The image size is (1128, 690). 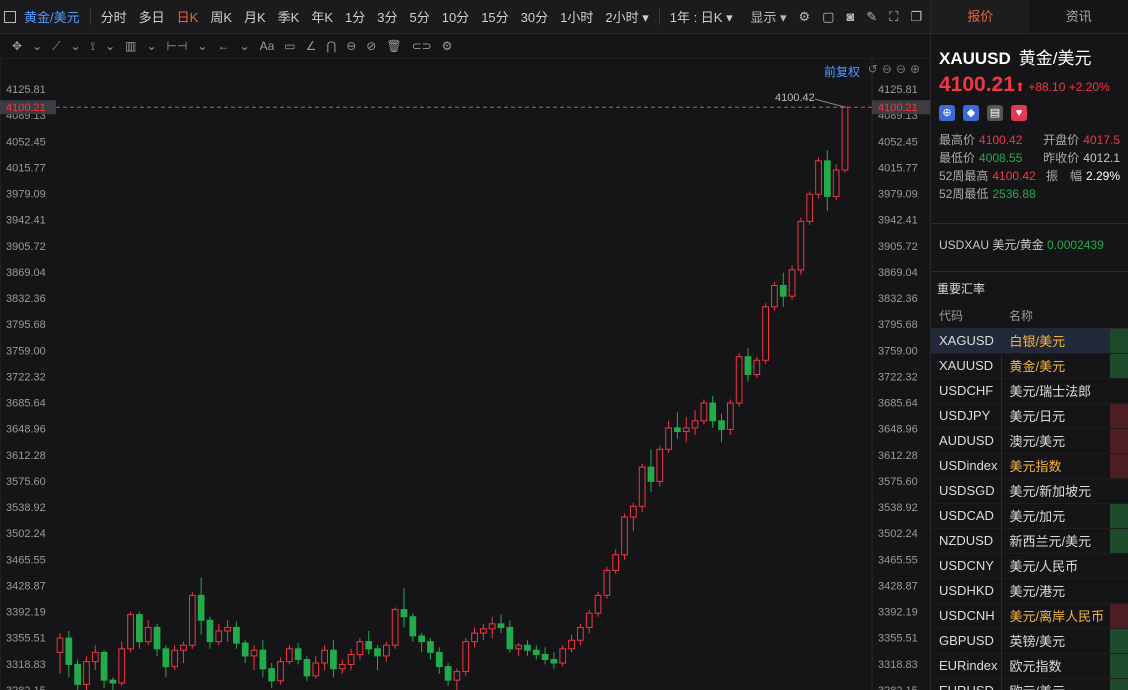 I want to click on panel-toggle-icon, so click(x=10, y=16).